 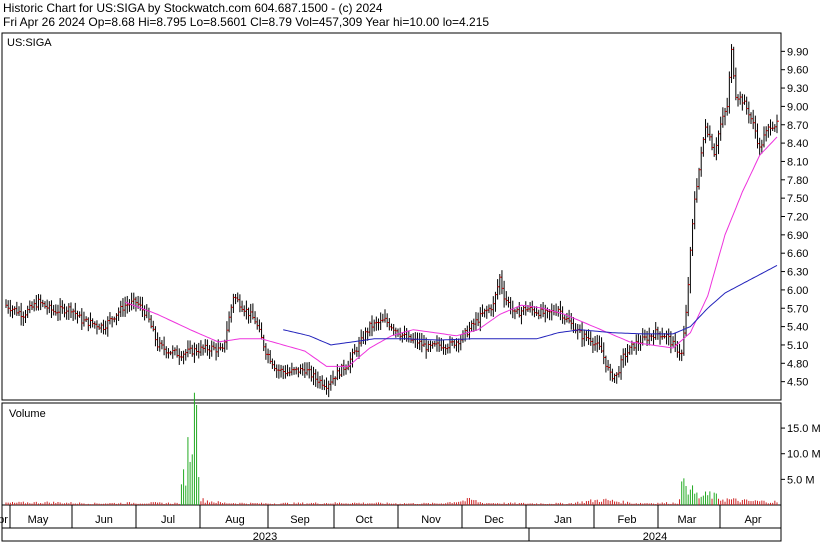 I want to click on symbol-label: US:SIGA, so click(x=29, y=43).